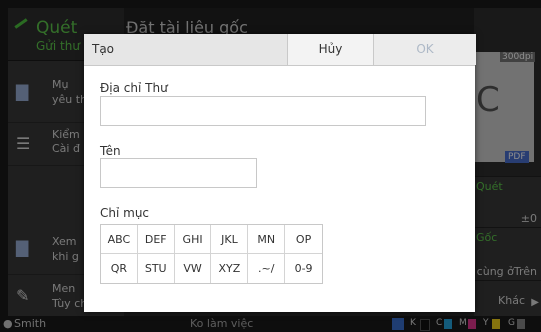 The width and height of the screenshot is (541, 332). I want to click on index-label: Chỉ mục, so click(125, 213).